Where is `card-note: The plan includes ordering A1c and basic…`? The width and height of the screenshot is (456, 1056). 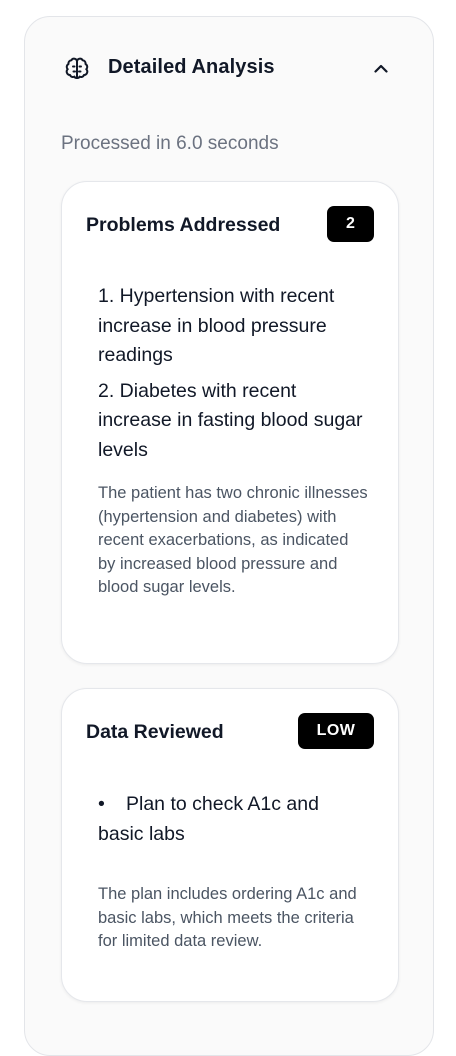 card-note: The plan includes ordering A1c and basic… is located at coordinates (227, 917).